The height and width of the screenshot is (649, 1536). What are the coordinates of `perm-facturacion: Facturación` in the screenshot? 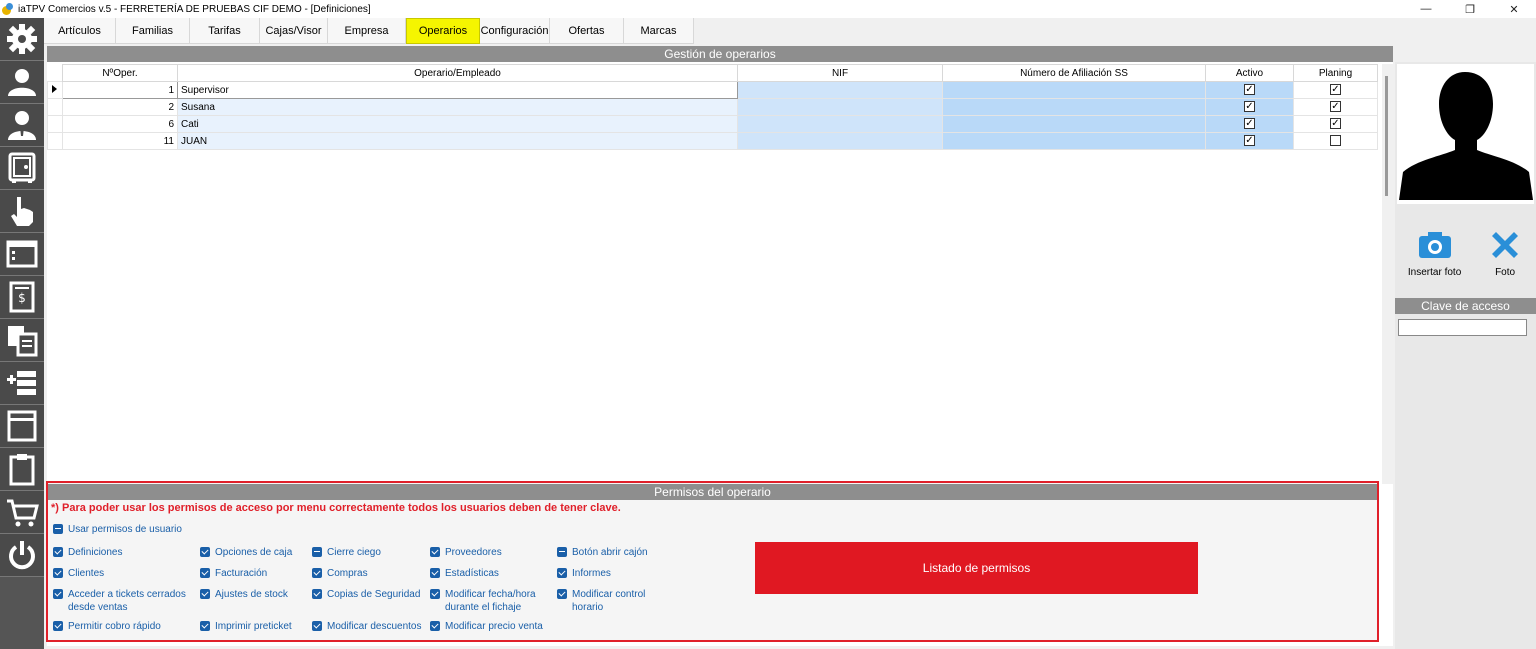 It's located at (233, 573).